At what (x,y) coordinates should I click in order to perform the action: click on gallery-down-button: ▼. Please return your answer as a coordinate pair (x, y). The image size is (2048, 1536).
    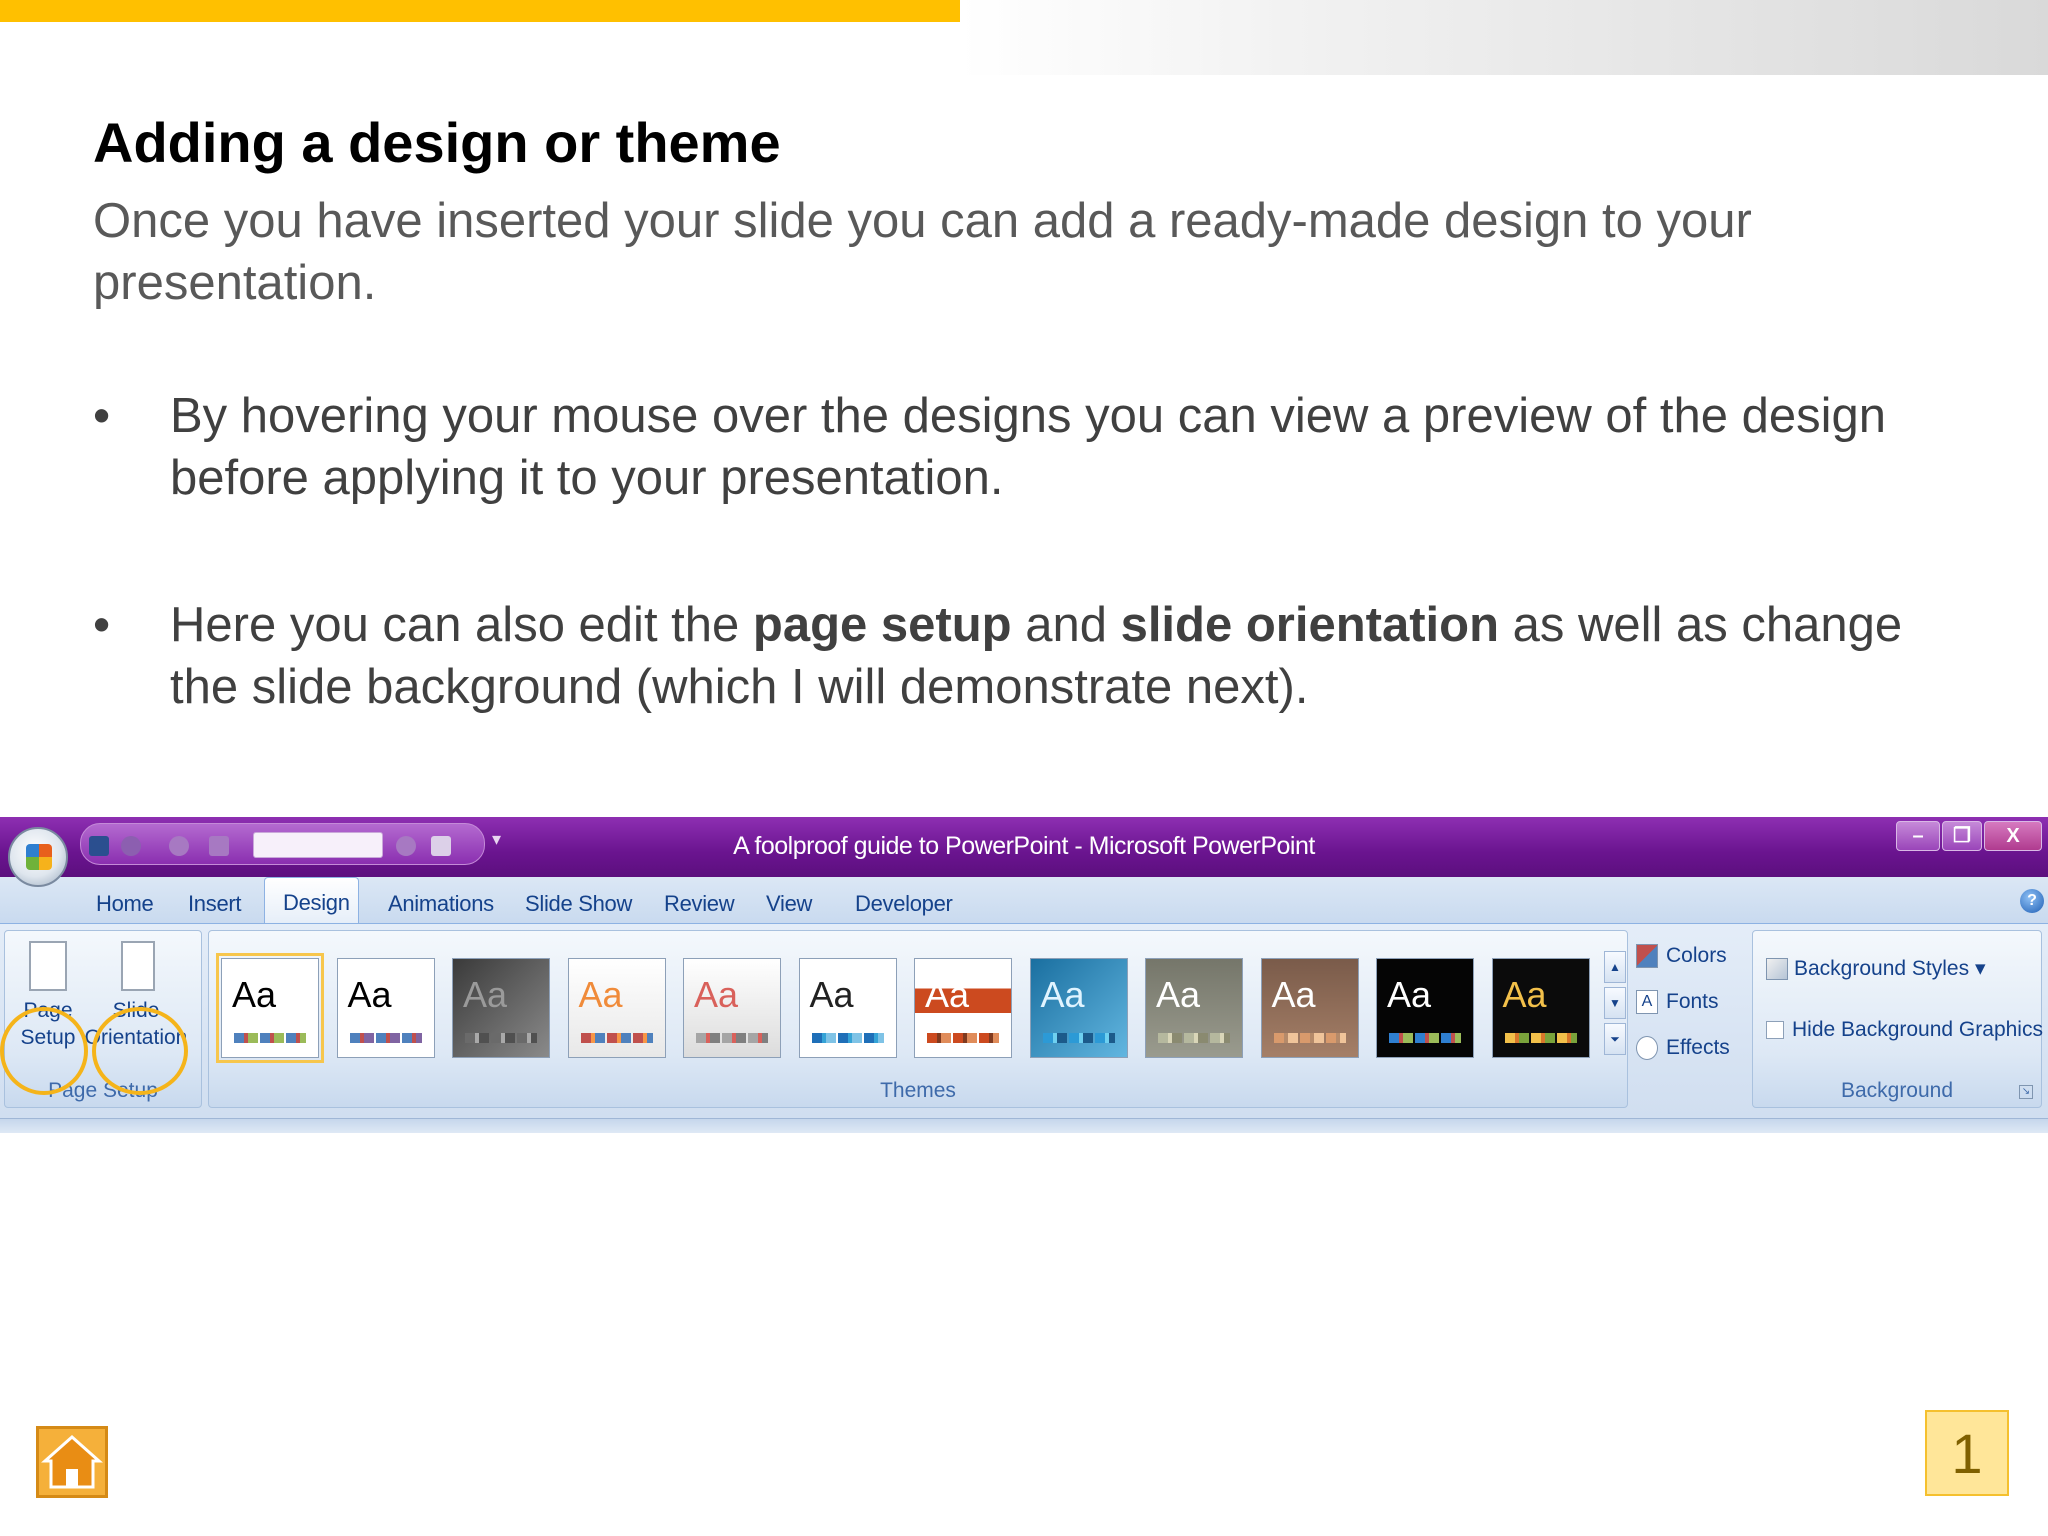
    Looking at the image, I should click on (1615, 1003).